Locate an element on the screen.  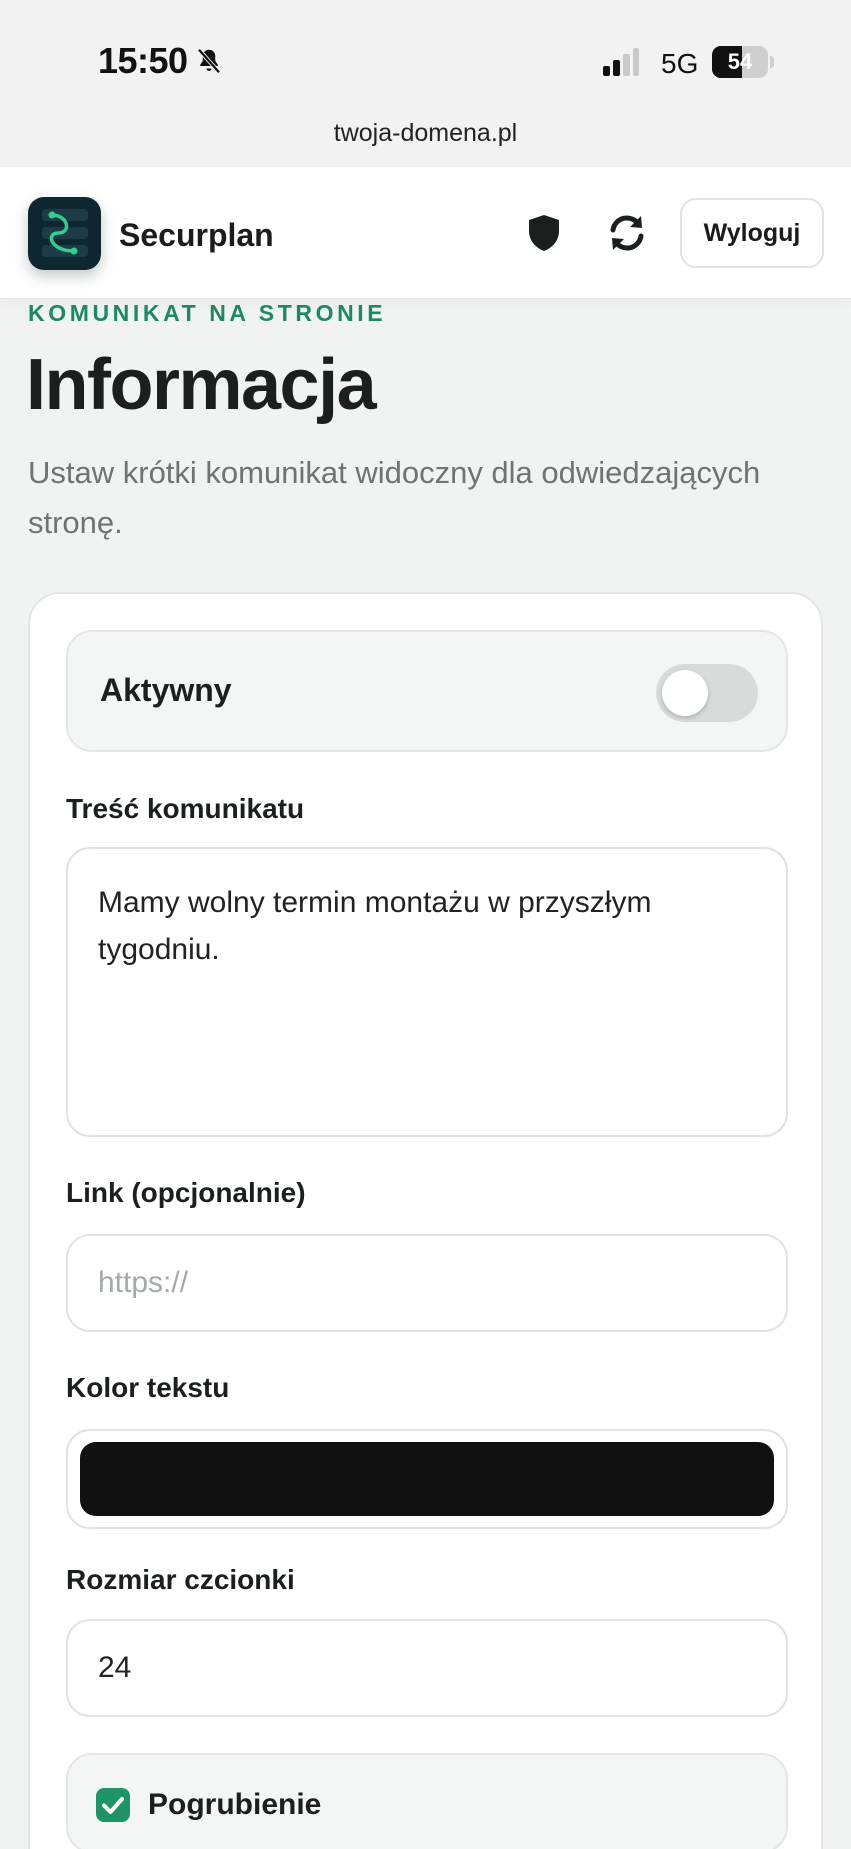
bell-muted-icon is located at coordinates (209, 61).